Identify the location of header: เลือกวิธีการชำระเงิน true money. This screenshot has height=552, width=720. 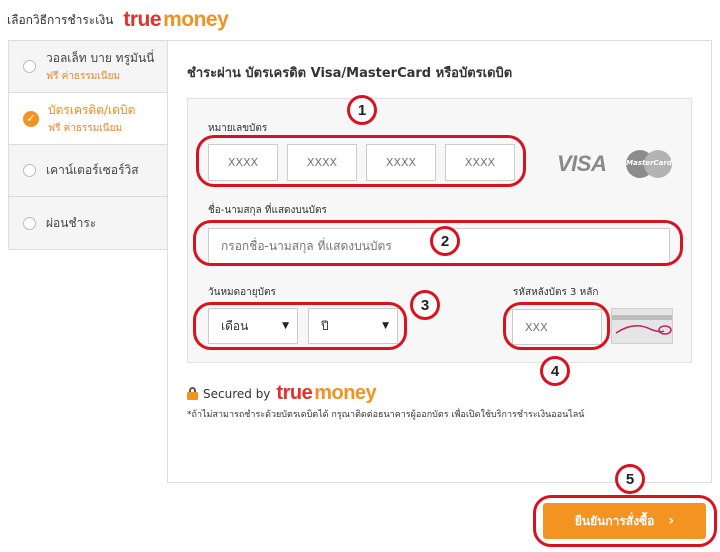
(118, 20).